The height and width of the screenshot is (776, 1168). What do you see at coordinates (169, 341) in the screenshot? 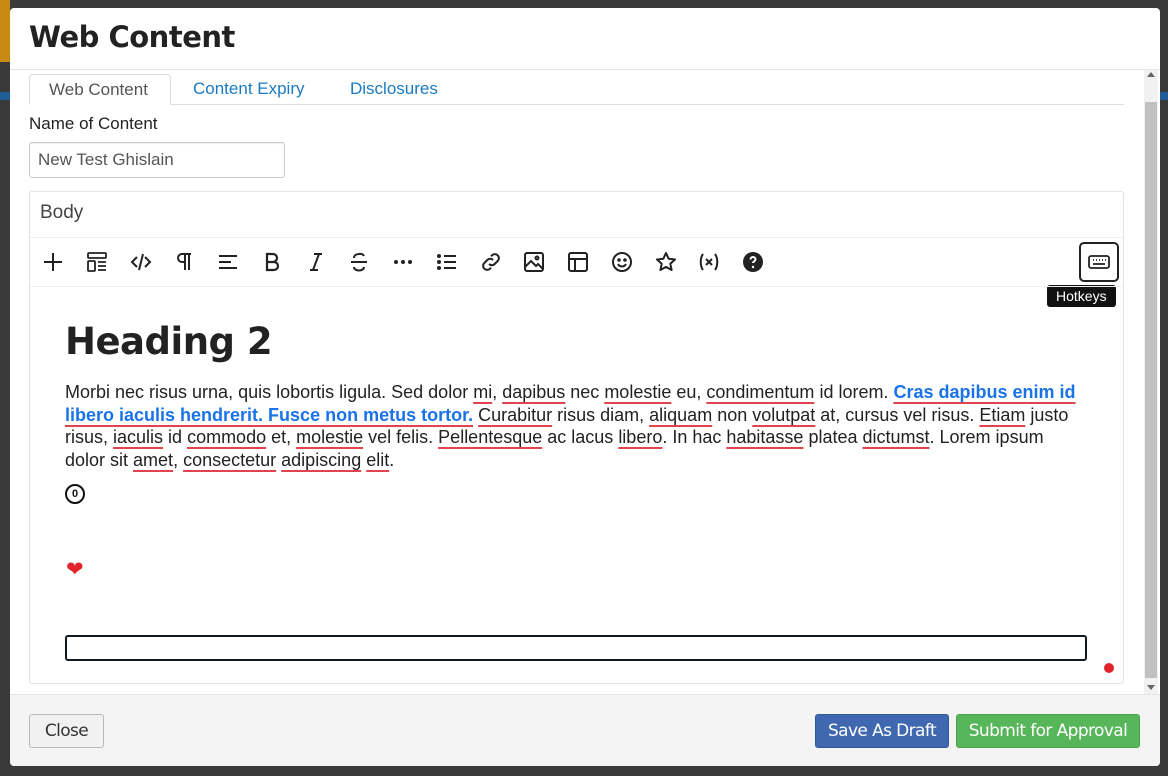
I see `content-heading: Heading 2` at bounding box center [169, 341].